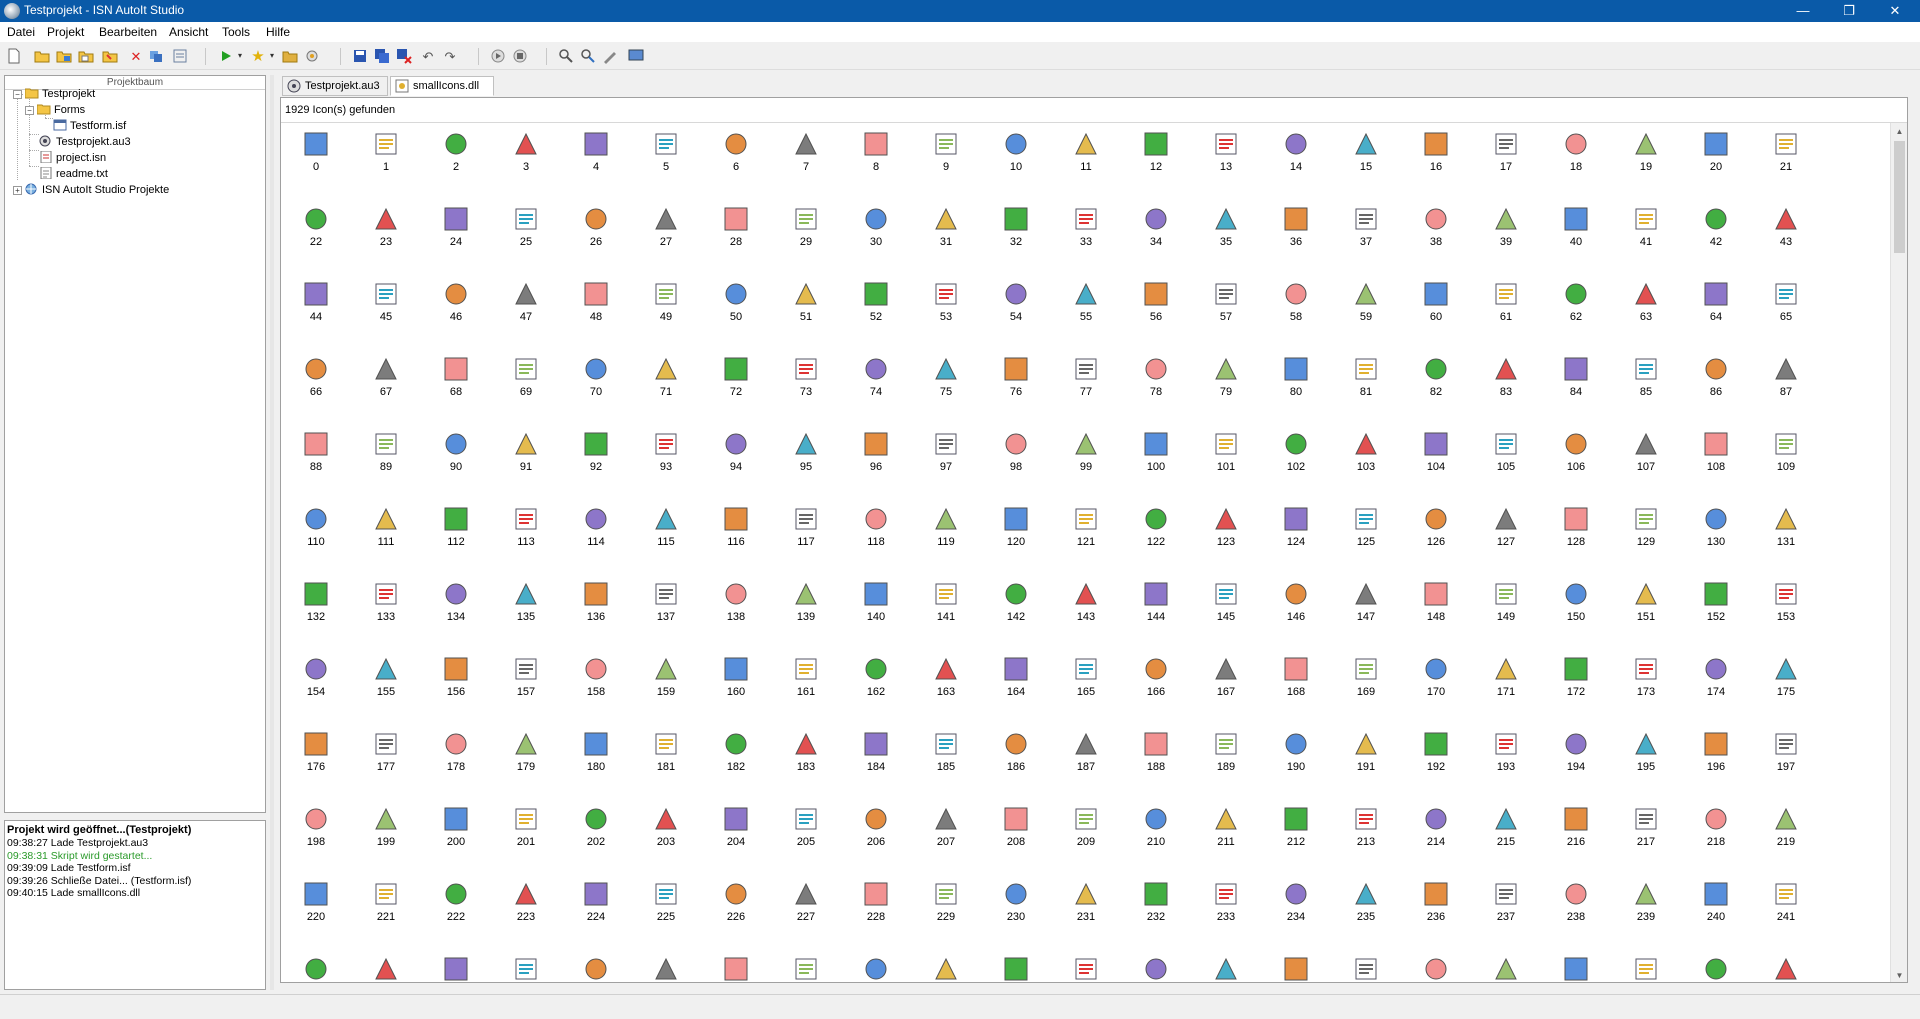 This screenshot has height=1019, width=1920. Describe the element at coordinates (1895, 11) in the screenshot. I see `close-button: ✕` at that location.